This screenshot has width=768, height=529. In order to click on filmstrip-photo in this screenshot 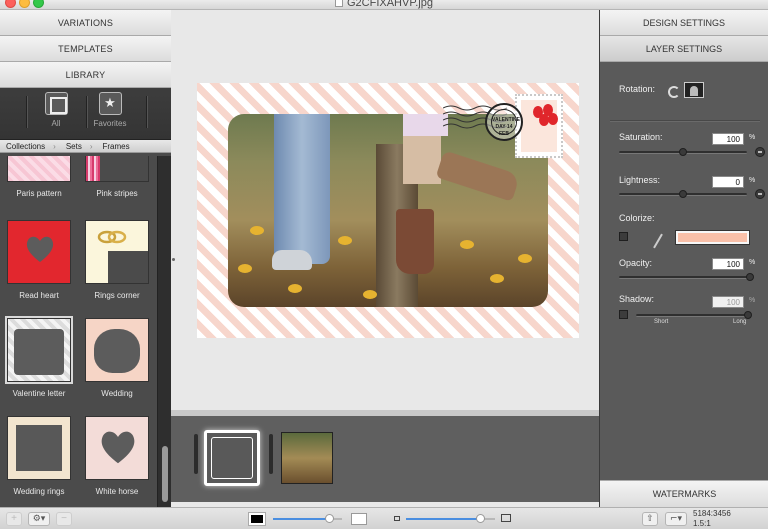, I will do `click(307, 458)`.